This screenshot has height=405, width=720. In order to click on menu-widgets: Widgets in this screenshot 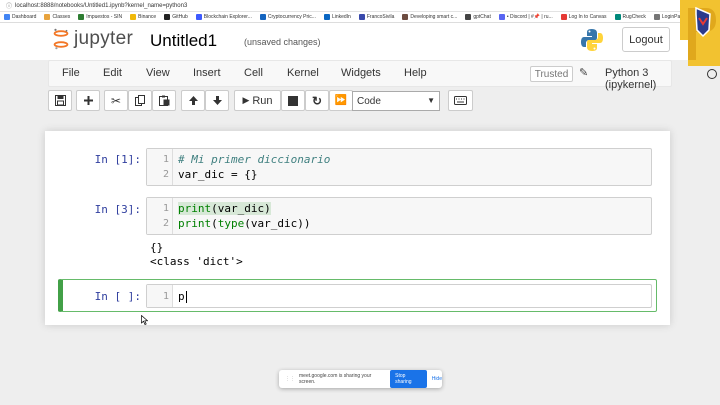, I will do `click(361, 73)`.